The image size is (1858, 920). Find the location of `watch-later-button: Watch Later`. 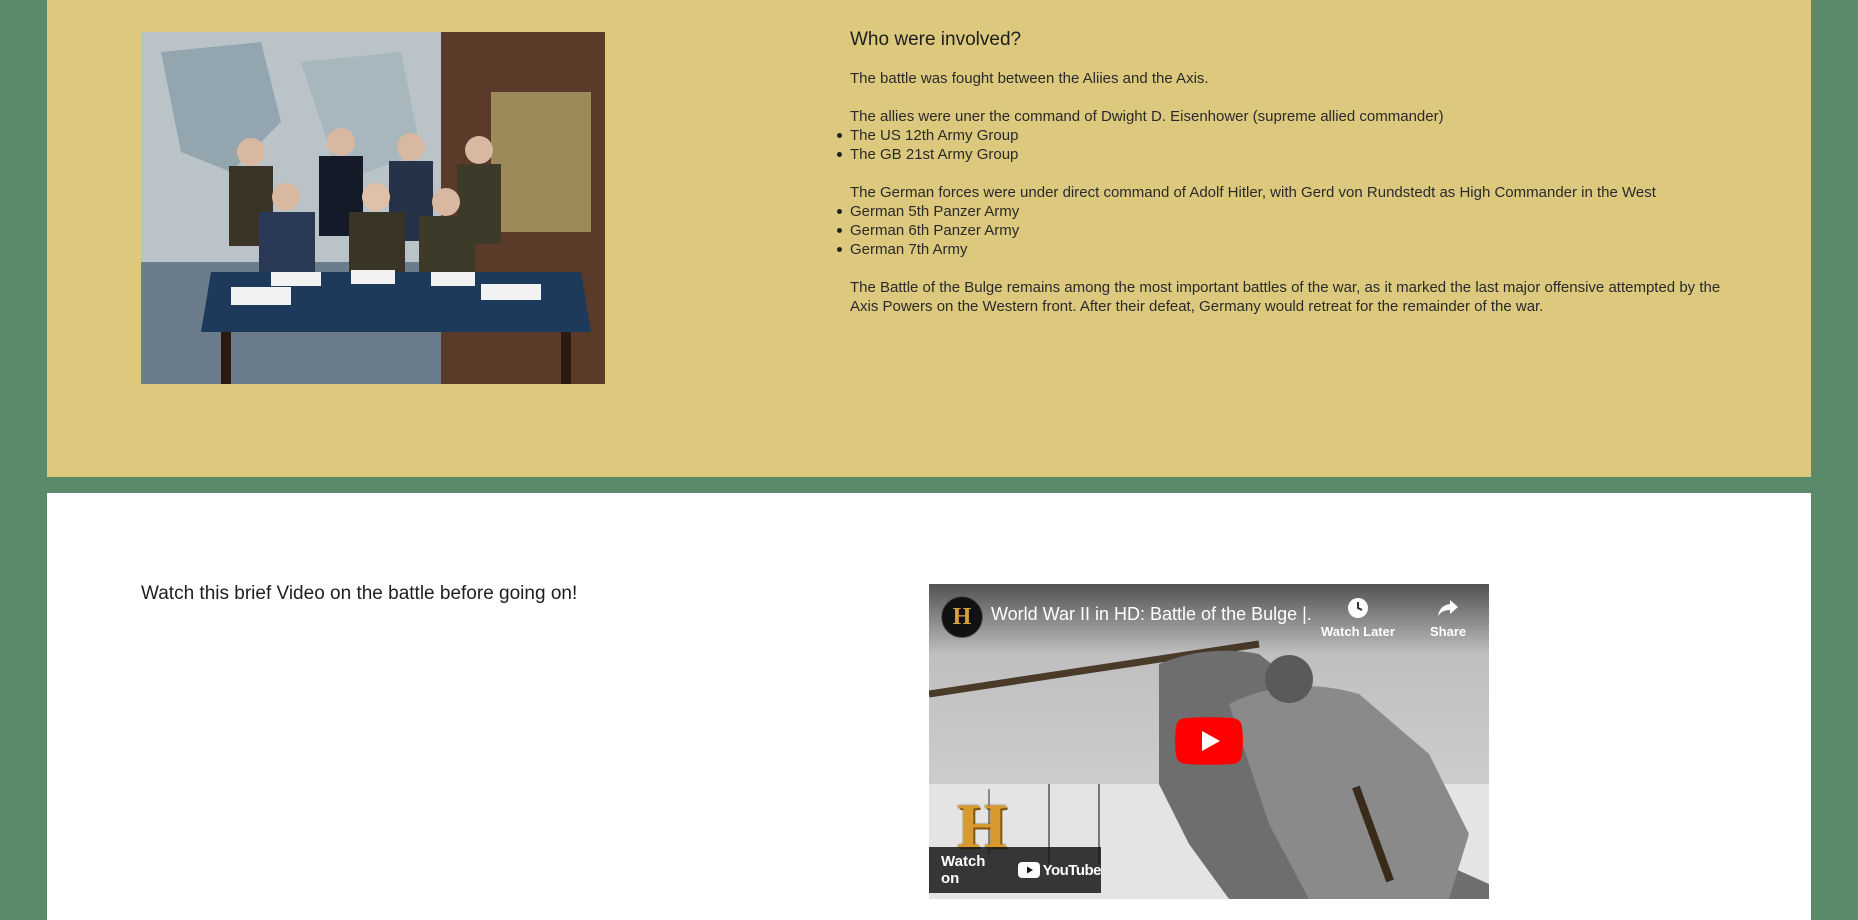

watch-later-button: Watch Later is located at coordinates (1358, 617).